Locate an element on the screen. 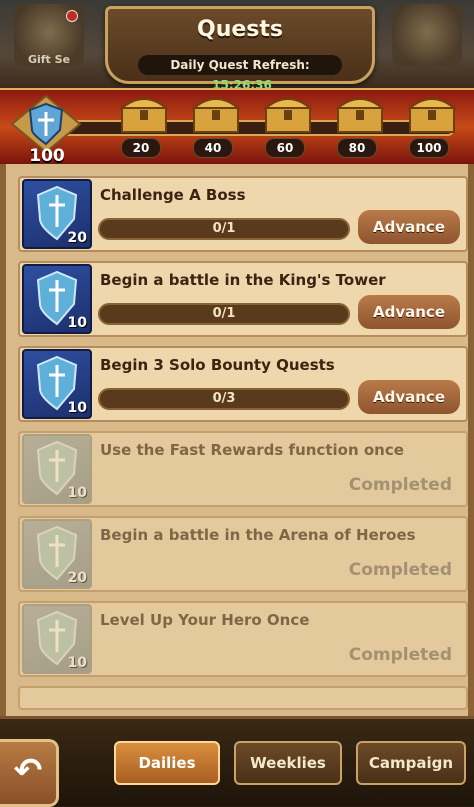 Image resolution: width=474 pixels, height=807 pixels. quest-item: 20 Challenge A Boss 0/1 Advance is located at coordinates (243, 214).